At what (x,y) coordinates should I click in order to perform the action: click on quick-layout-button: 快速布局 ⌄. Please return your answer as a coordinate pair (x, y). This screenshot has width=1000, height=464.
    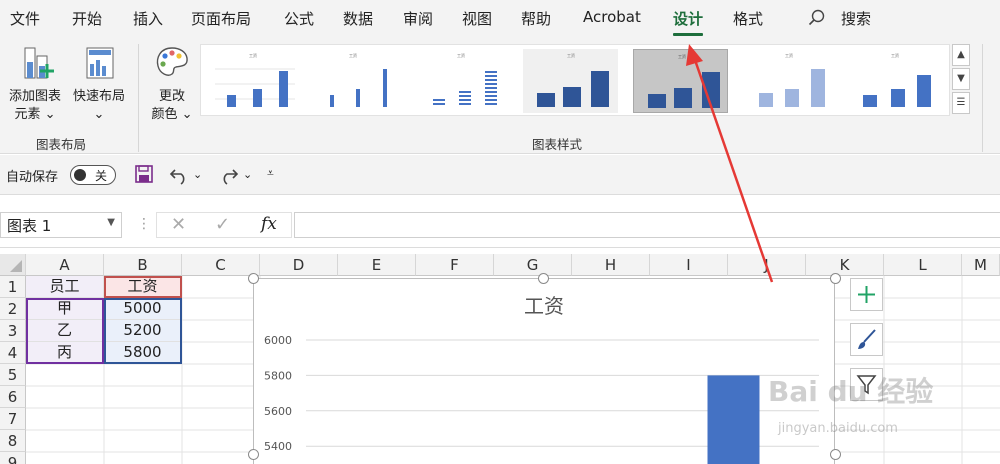
    Looking at the image, I should click on (99, 84).